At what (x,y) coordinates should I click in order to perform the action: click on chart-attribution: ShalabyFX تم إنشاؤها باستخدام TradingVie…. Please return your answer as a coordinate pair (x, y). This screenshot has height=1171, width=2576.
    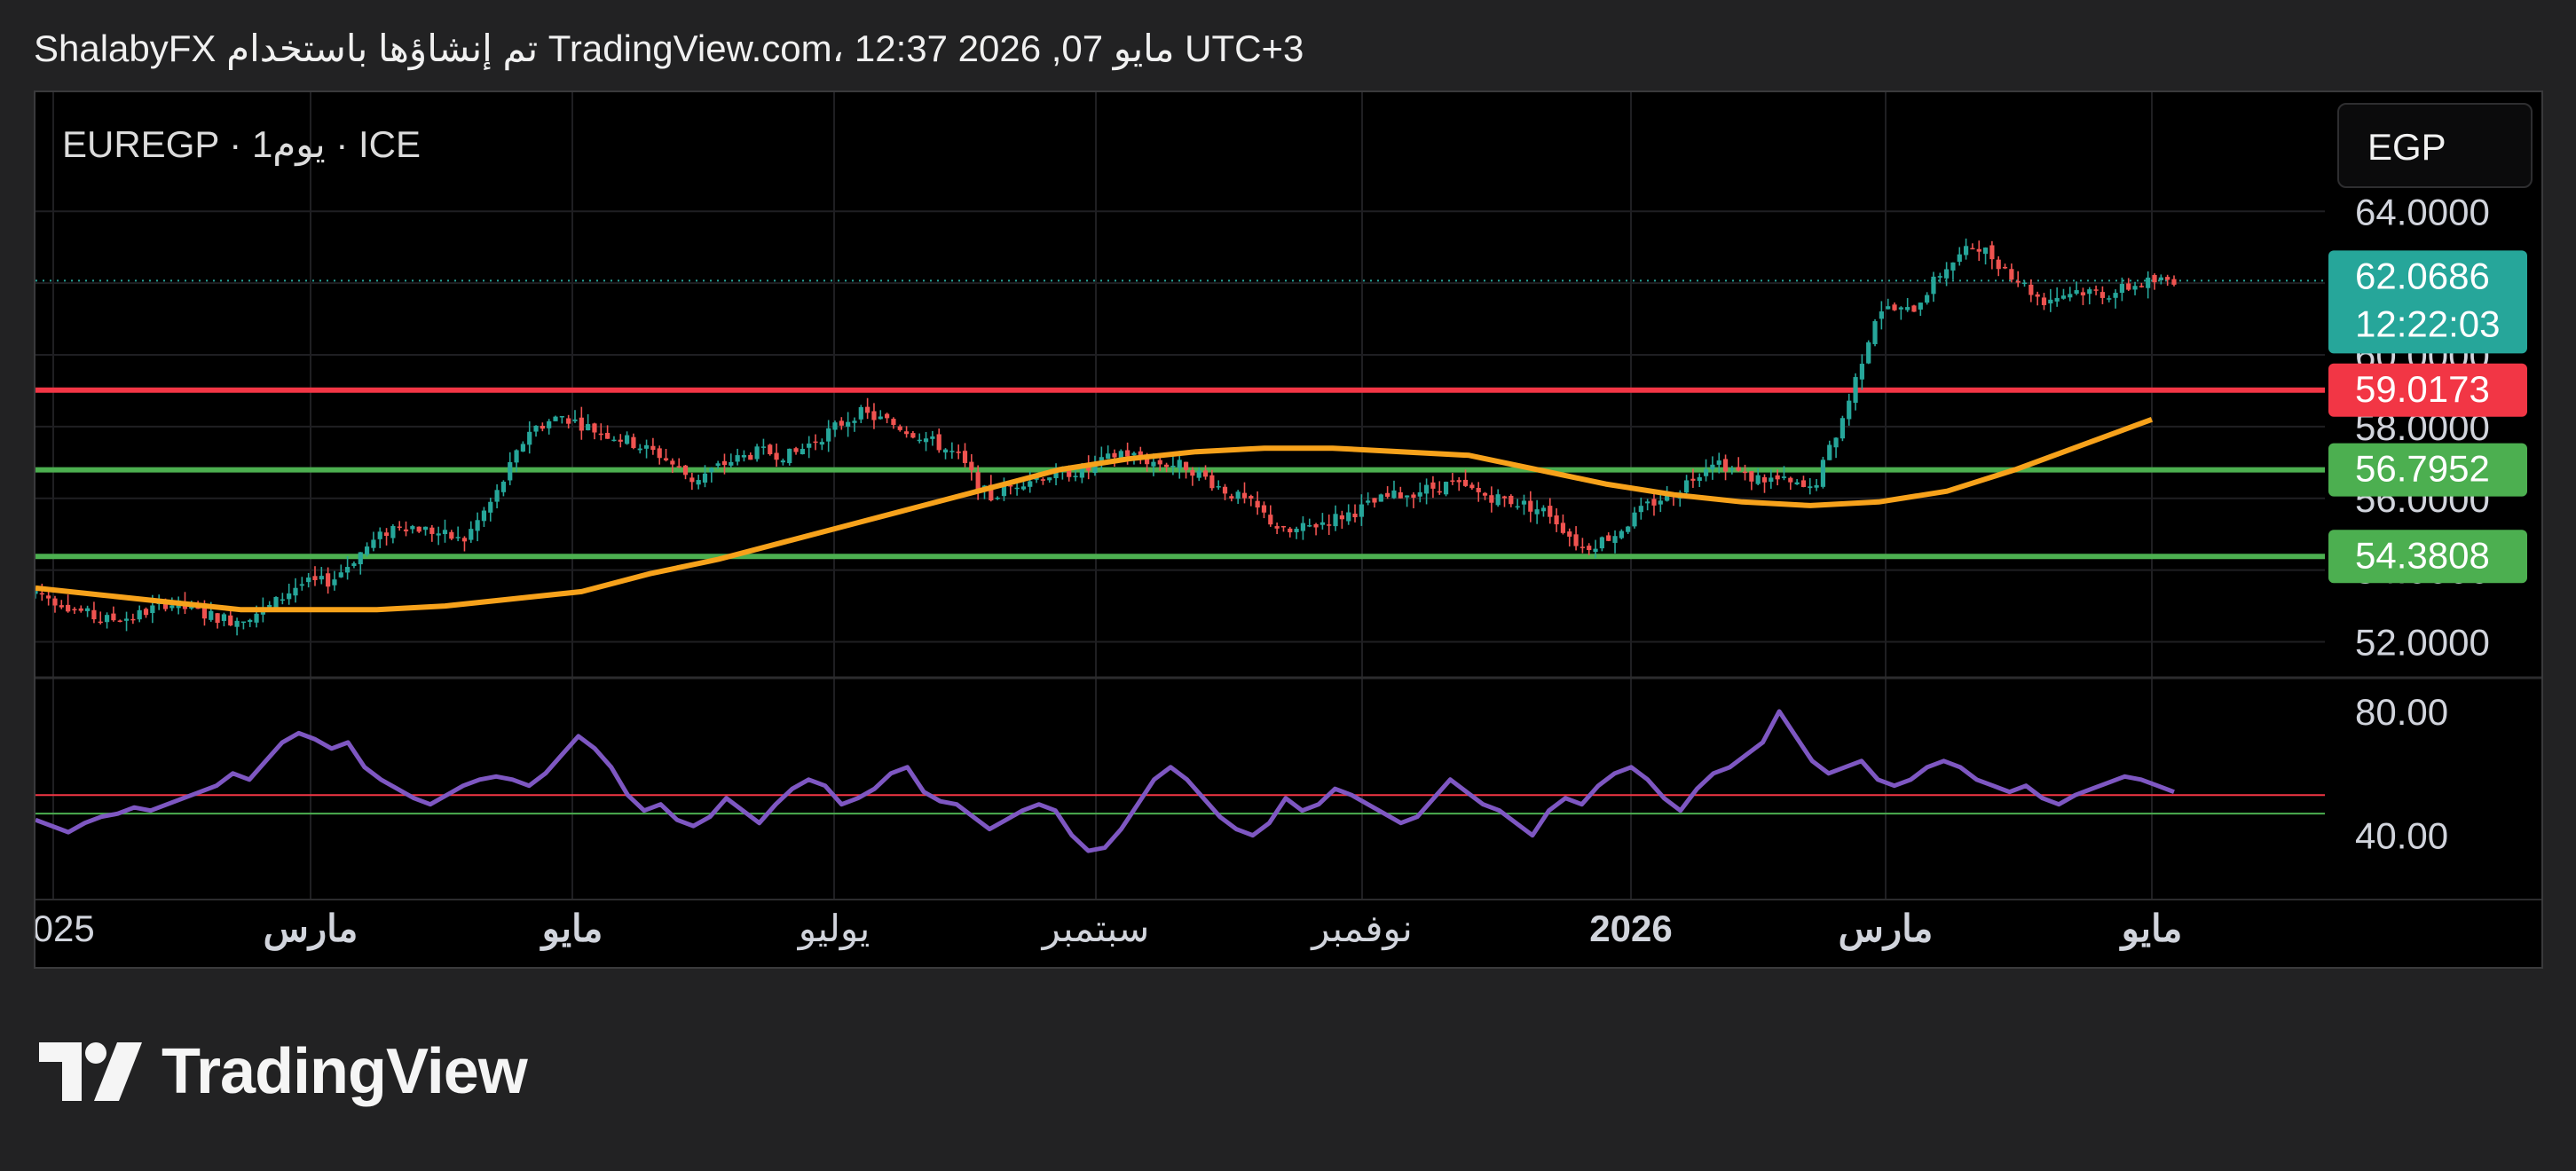
    Looking at the image, I should click on (669, 49).